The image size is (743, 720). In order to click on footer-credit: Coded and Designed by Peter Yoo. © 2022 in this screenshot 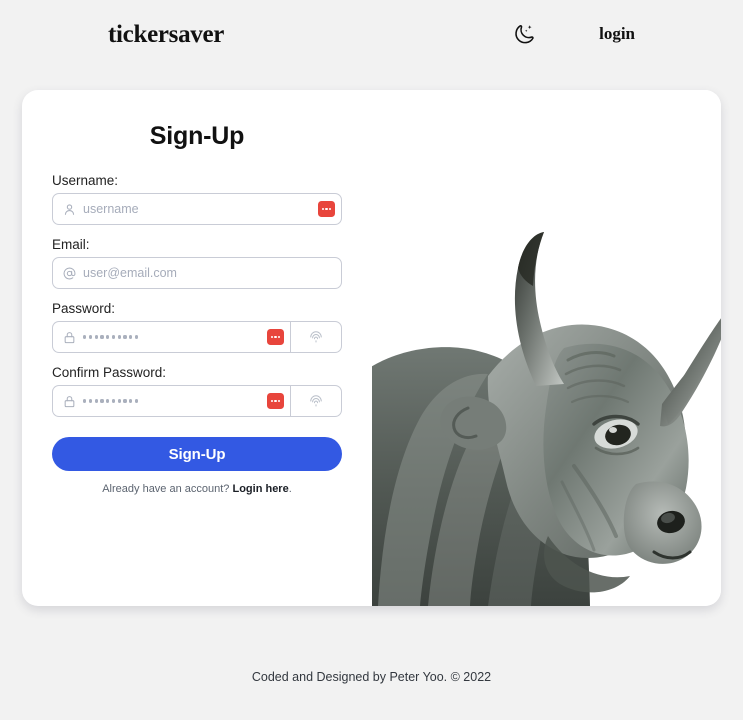, I will do `click(371, 677)`.